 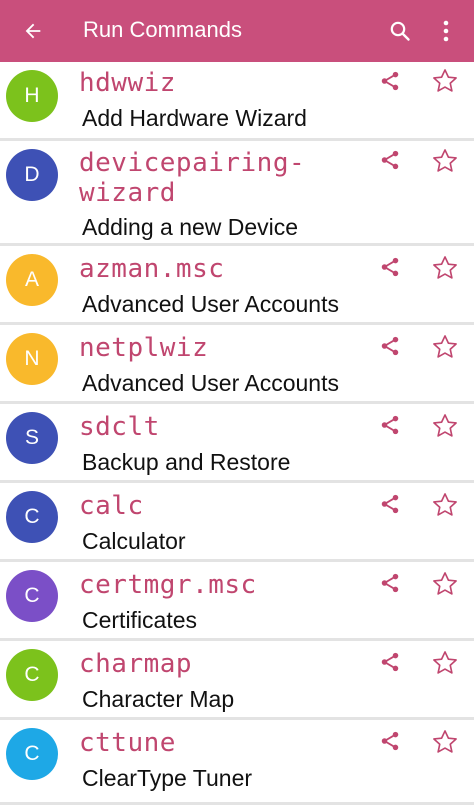 What do you see at coordinates (237, 364) in the screenshot?
I see `list-item: N netplwiz Advanced User Accounts` at bounding box center [237, 364].